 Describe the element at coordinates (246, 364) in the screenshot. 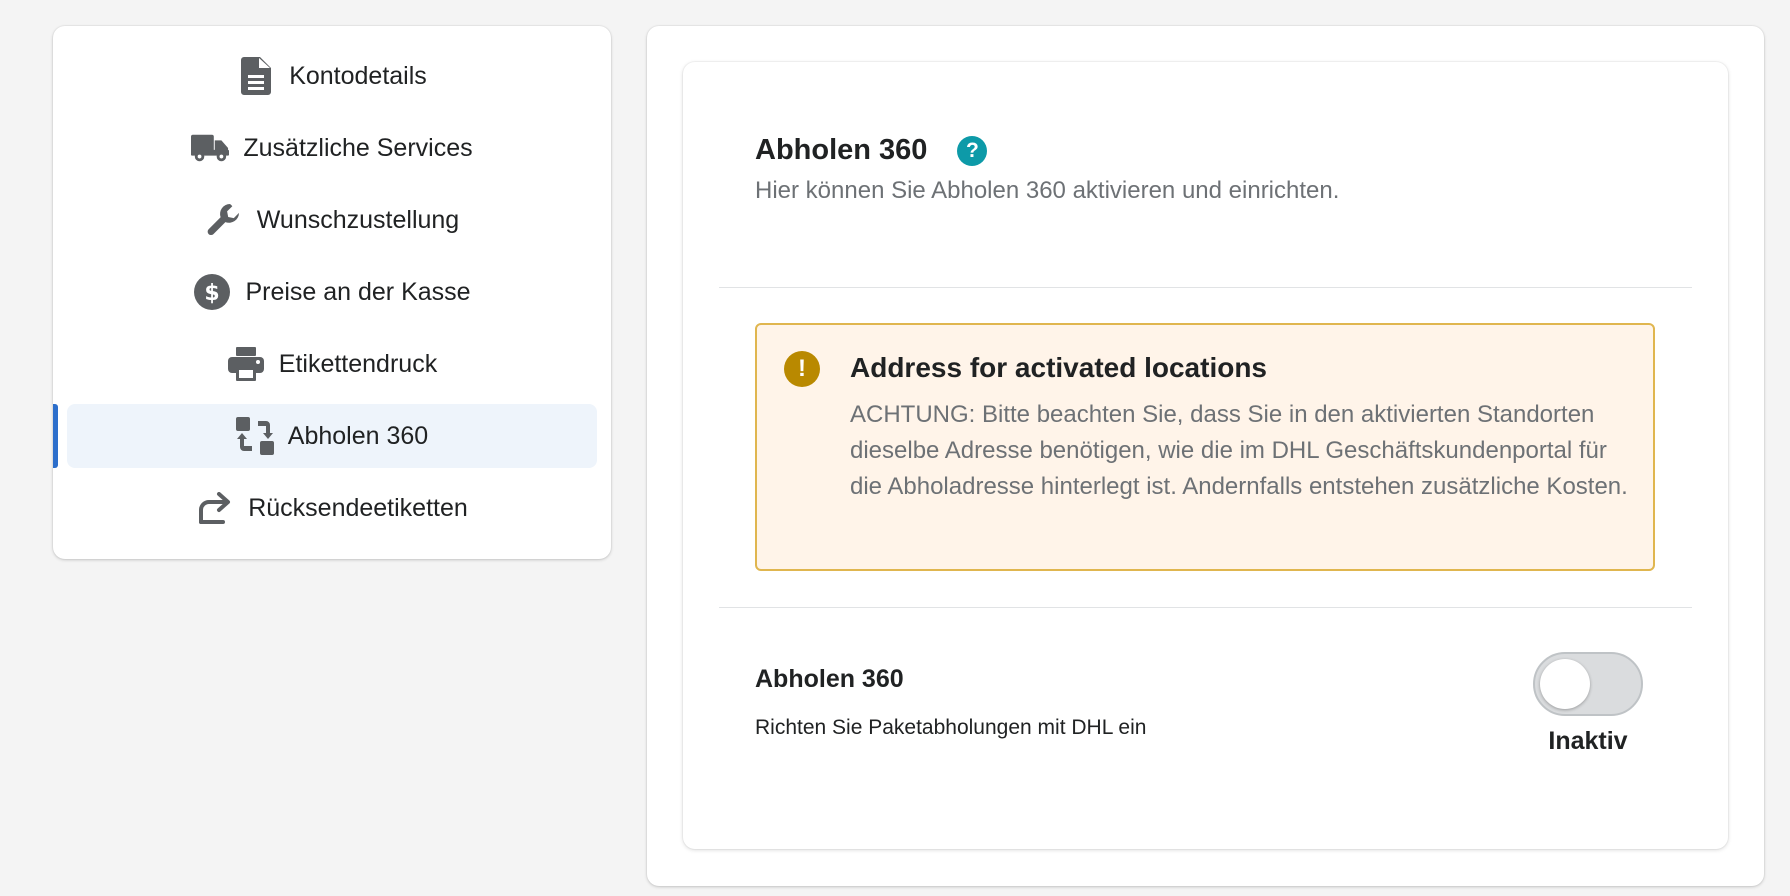

I see `printer-icon` at that location.